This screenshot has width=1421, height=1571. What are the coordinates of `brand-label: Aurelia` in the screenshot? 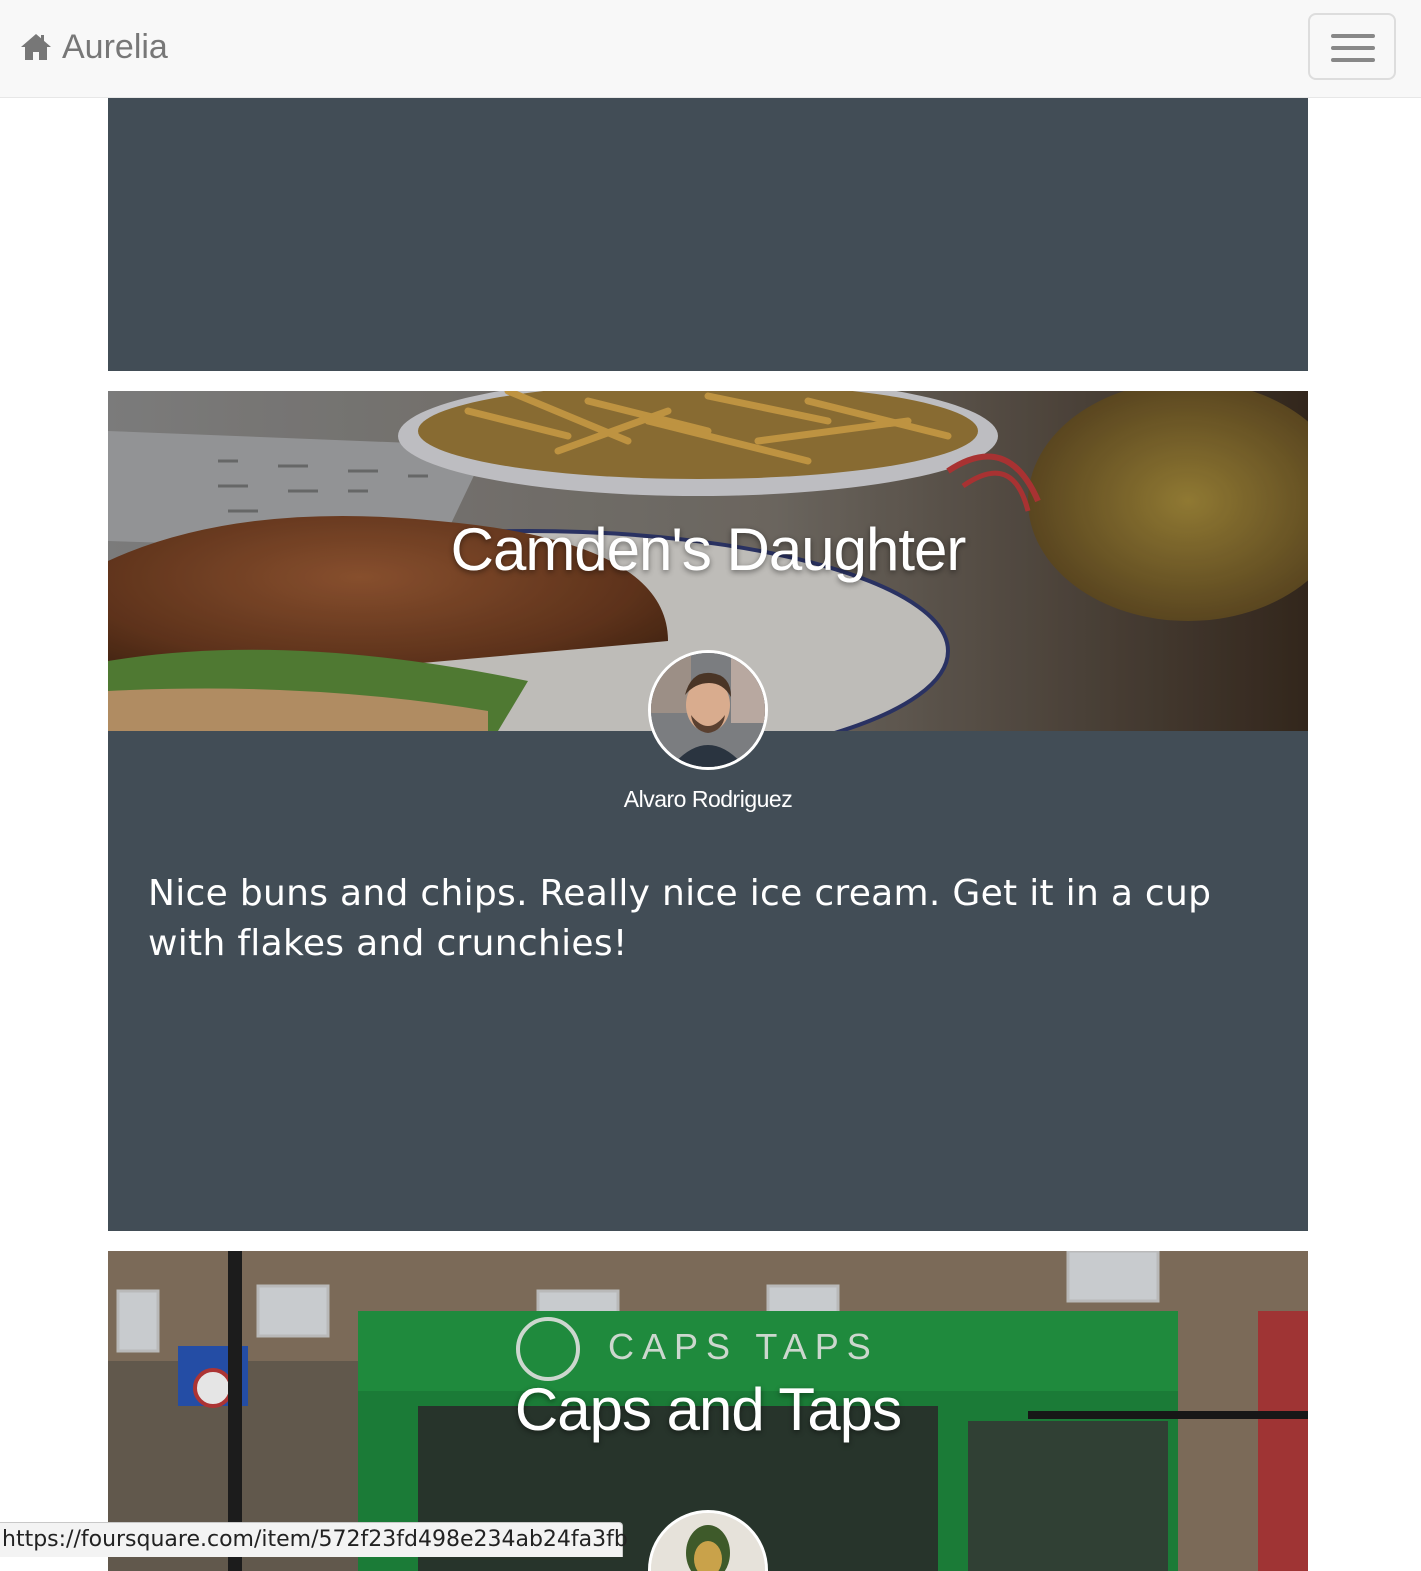 It's located at (115, 46).